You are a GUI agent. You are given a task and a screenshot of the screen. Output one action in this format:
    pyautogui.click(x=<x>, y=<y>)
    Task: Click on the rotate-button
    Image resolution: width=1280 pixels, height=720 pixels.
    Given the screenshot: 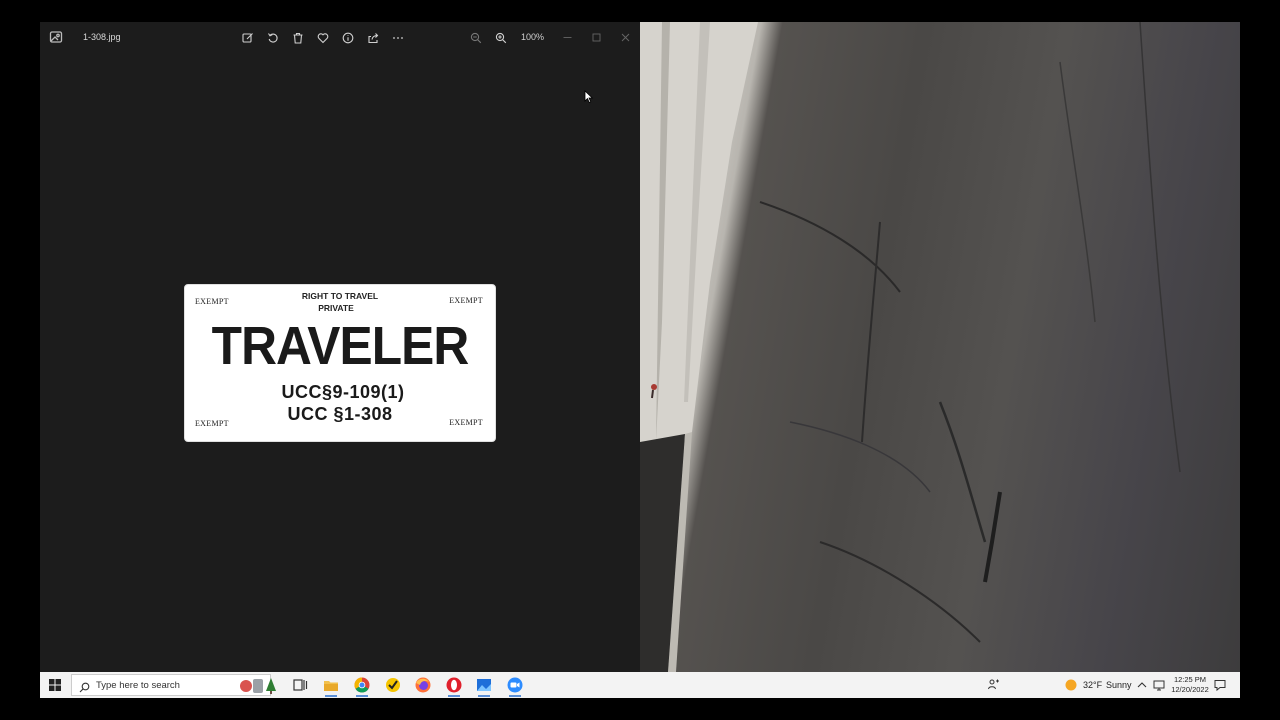 What is the action you would take?
    pyautogui.click(x=273, y=38)
    